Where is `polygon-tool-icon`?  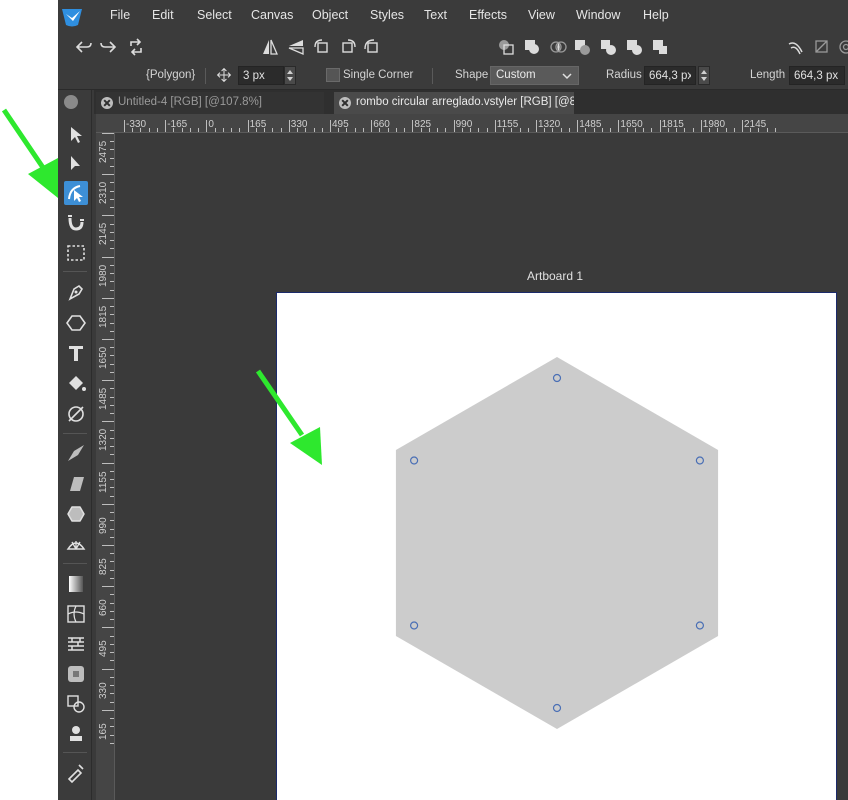
polygon-tool-icon is located at coordinates (76, 323).